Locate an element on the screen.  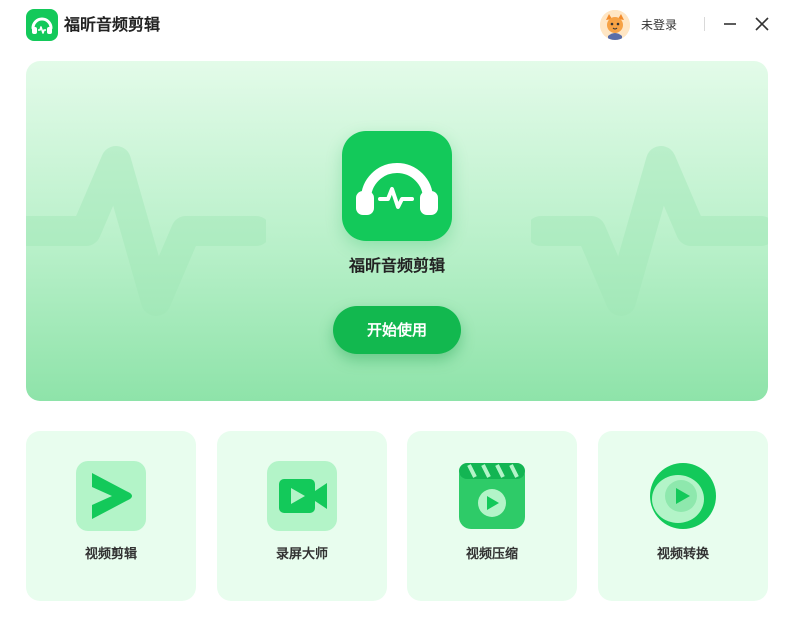
minimize-button is located at coordinates (730, 24).